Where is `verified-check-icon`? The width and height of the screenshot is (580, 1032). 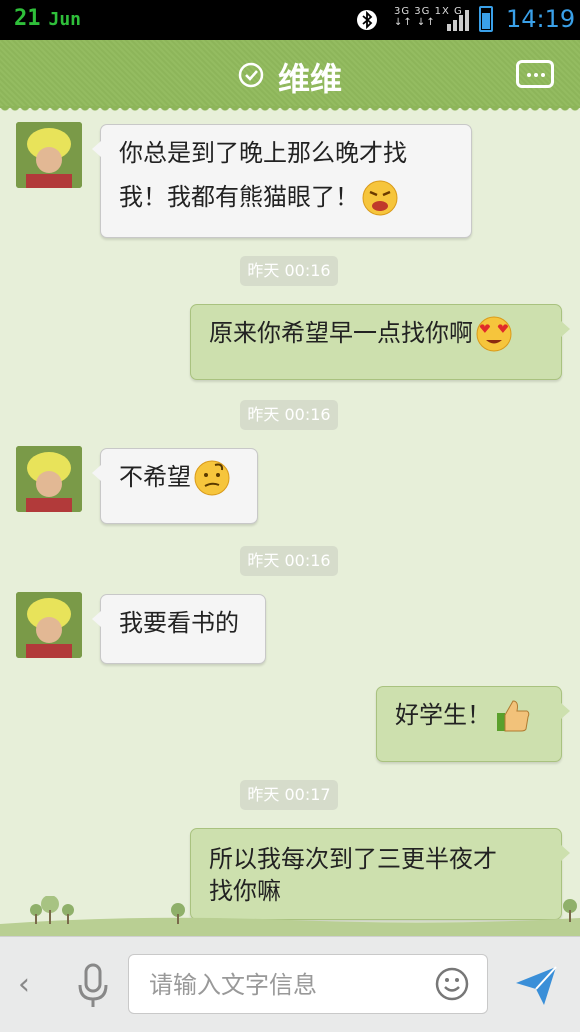 verified-check-icon is located at coordinates (251, 75).